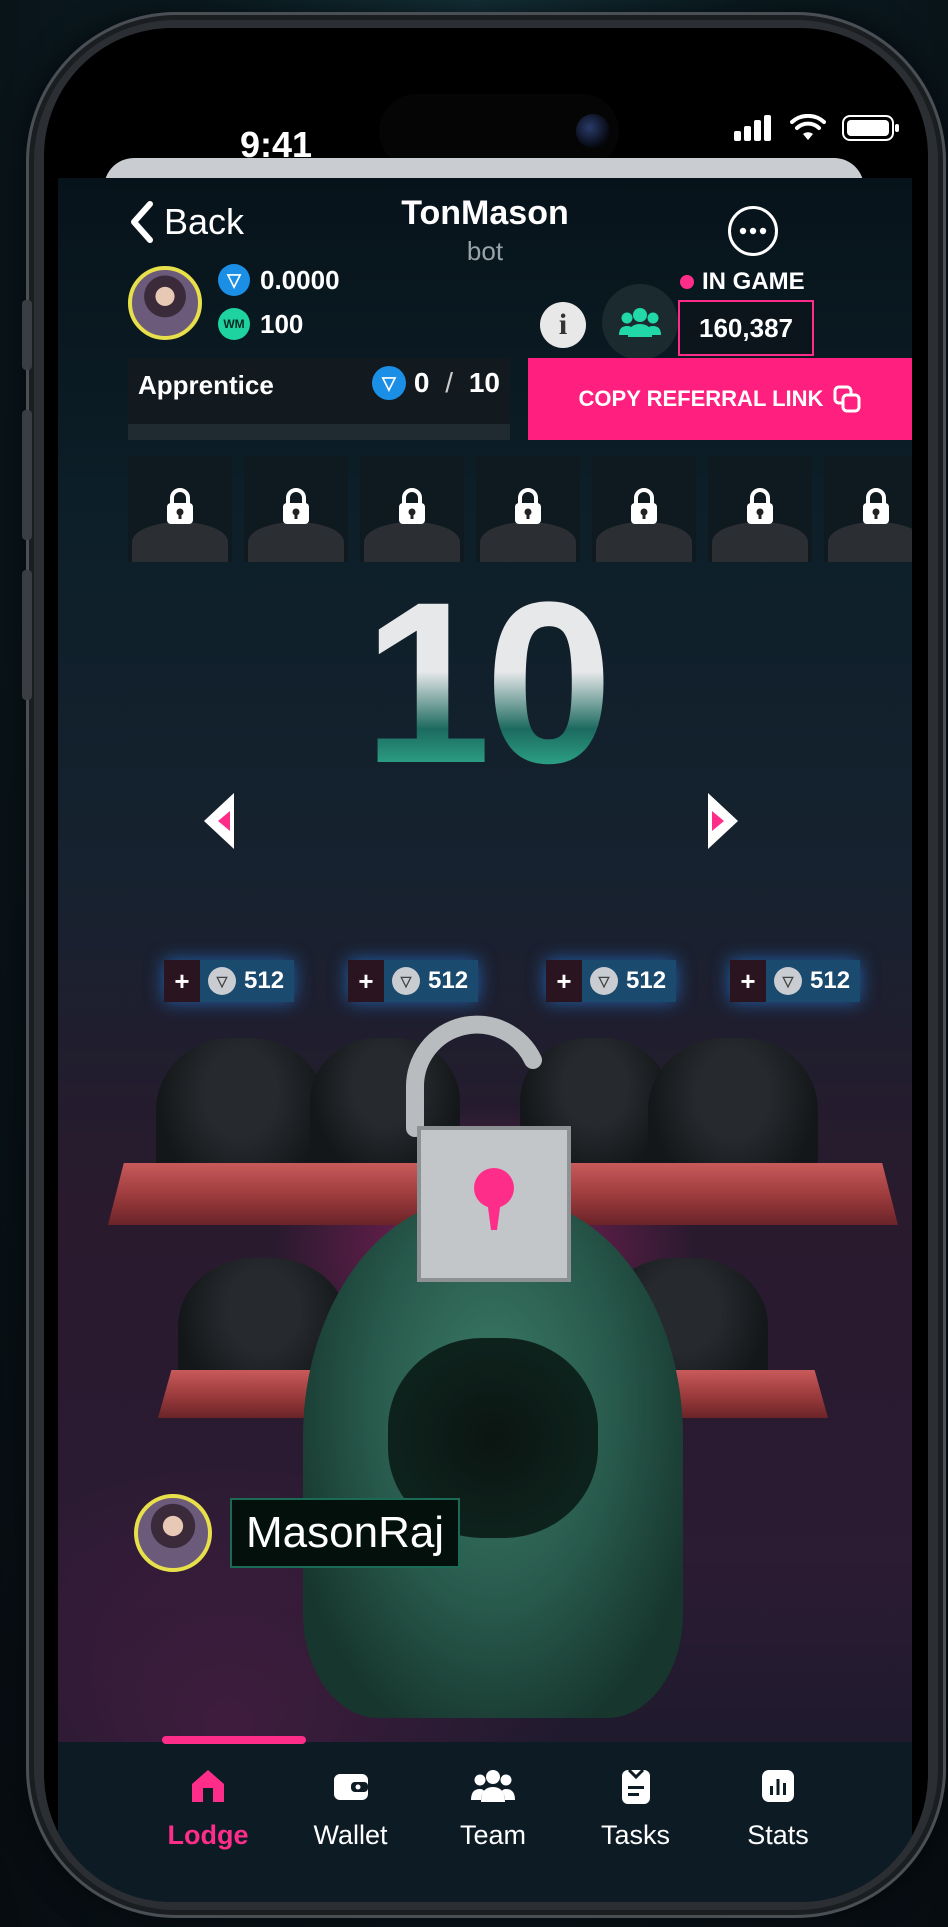  I want to click on tab-tasks: Tasks, so click(636, 1807).